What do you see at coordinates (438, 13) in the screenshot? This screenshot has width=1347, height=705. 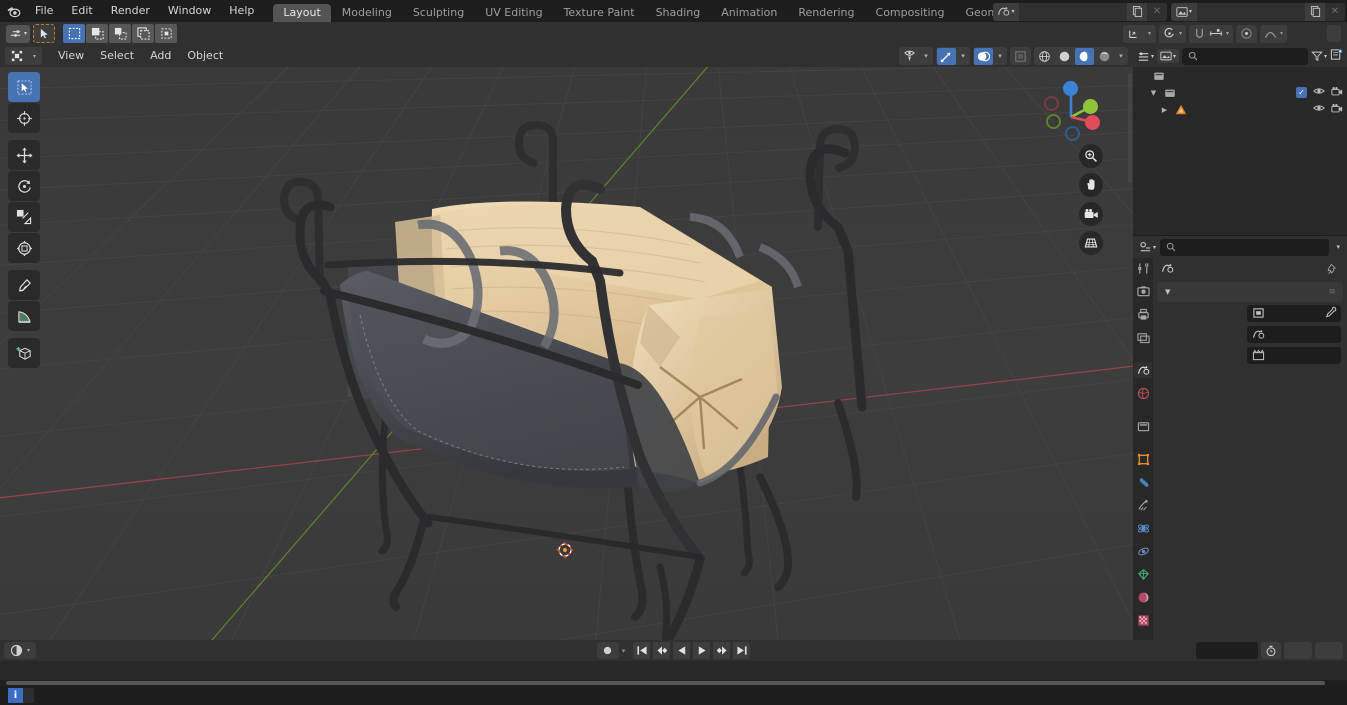 I see `workspace-tab-sculpting: Sculpting` at bounding box center [438, 13].